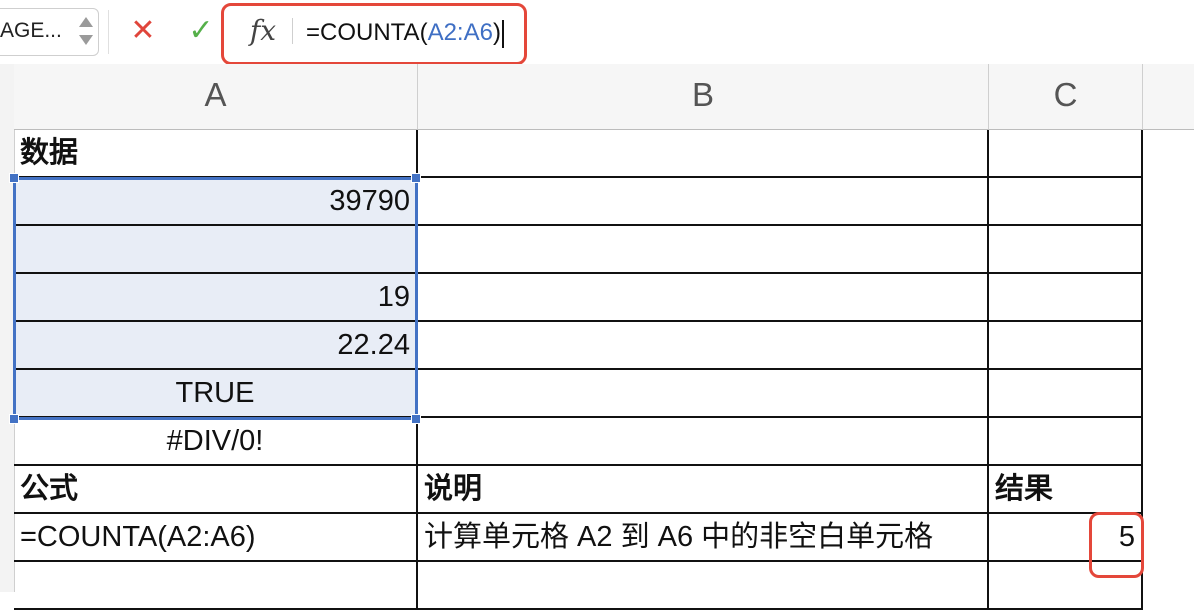 The image size is (1194, 610). I want to click on cell-a4: 19, so click(216, 298).